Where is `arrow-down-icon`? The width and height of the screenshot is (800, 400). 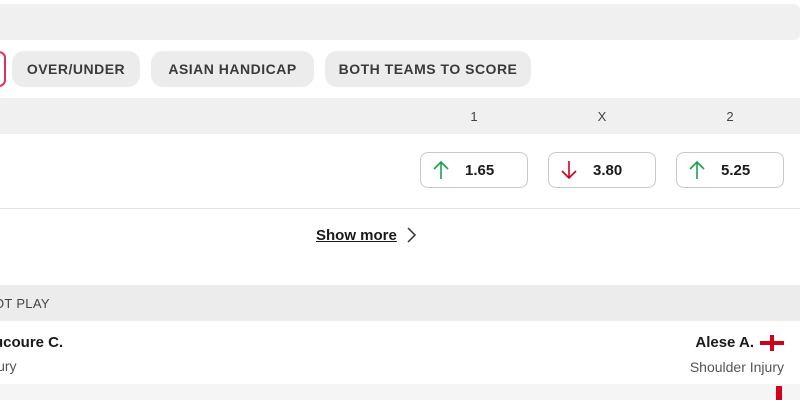 arrow-down-icon is located at coordinates (569, 170).